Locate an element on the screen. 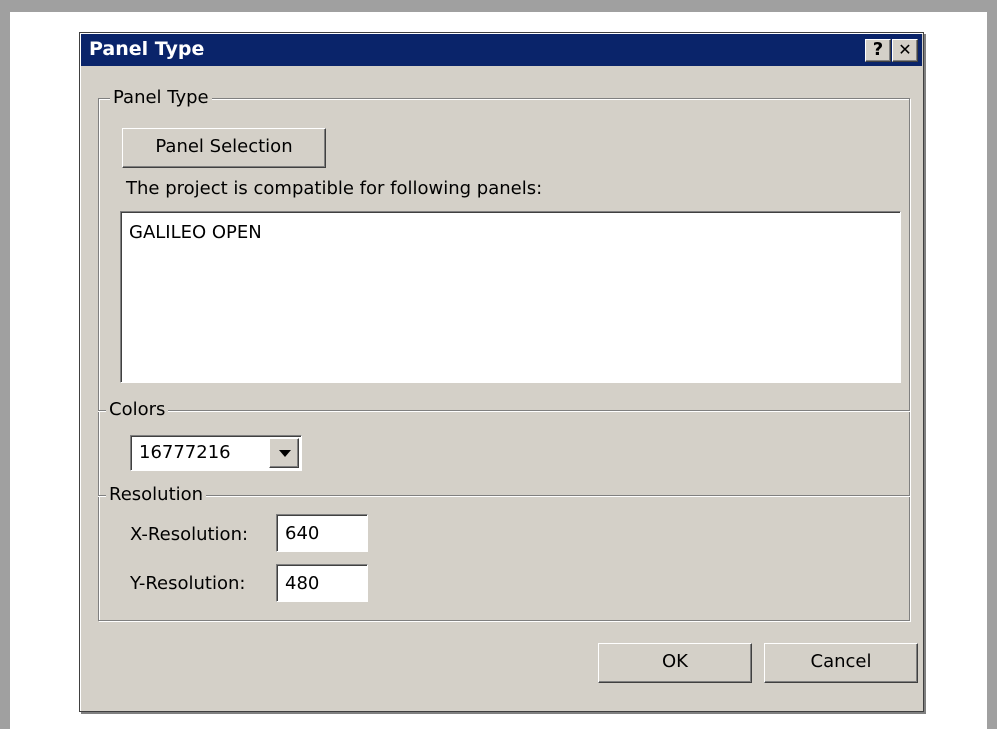 This screenshot has height=729, width=997. cancel-button: Cancel is located at coordinates (841, 663).